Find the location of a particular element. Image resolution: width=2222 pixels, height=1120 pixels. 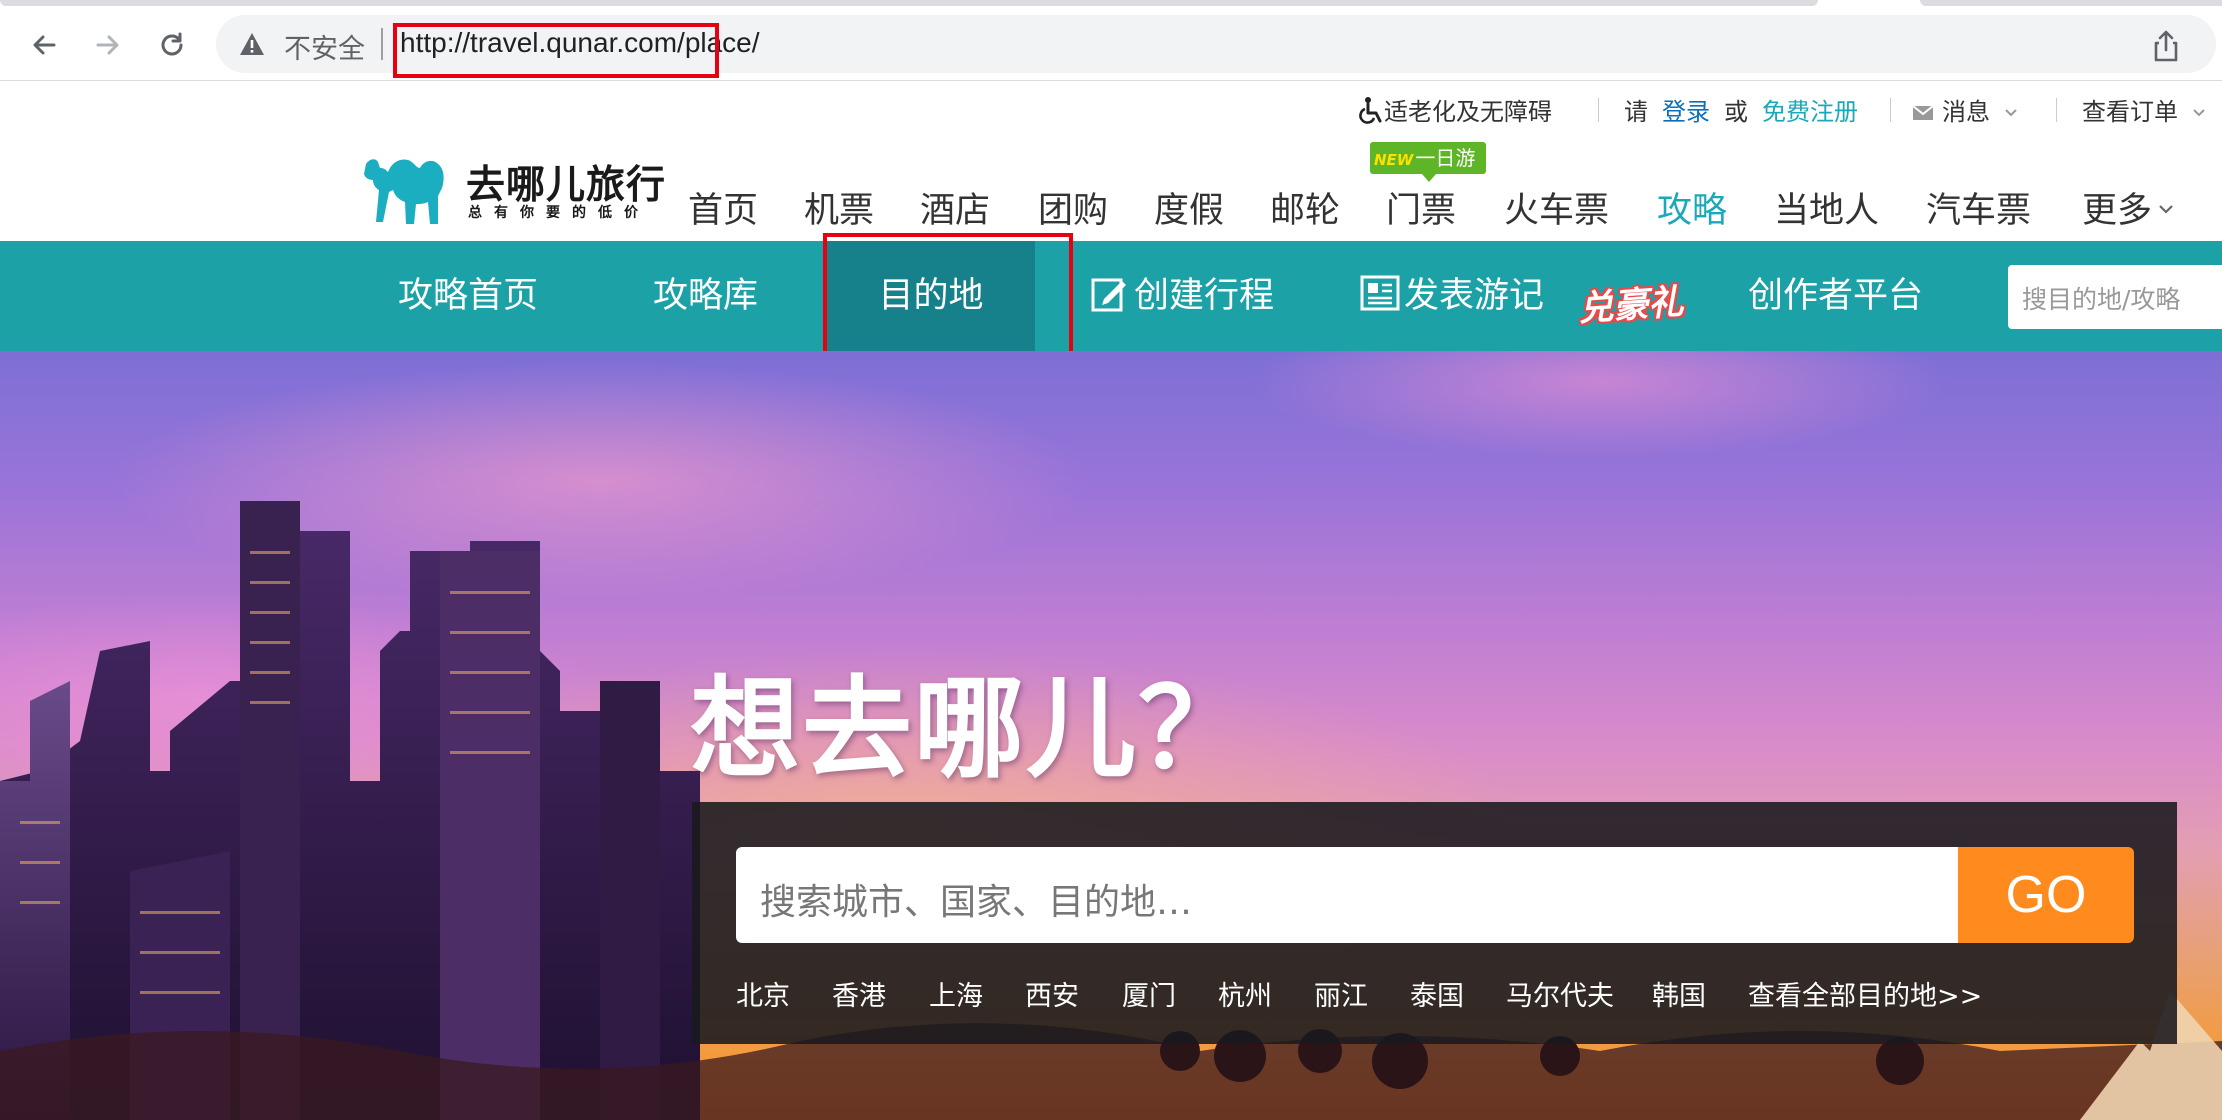

nav-item-cruise: 邮轮 is located at coordinates (1305, 207).